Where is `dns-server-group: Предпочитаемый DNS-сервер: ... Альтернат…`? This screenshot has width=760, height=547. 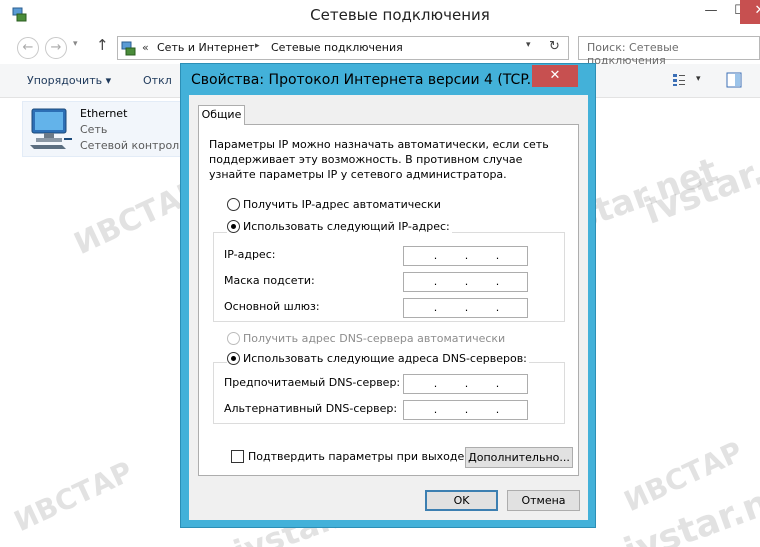 dns-server-group: Предпочитаемый DNS-сервер: ... Альтернат… is located at coordinates (389, 393).